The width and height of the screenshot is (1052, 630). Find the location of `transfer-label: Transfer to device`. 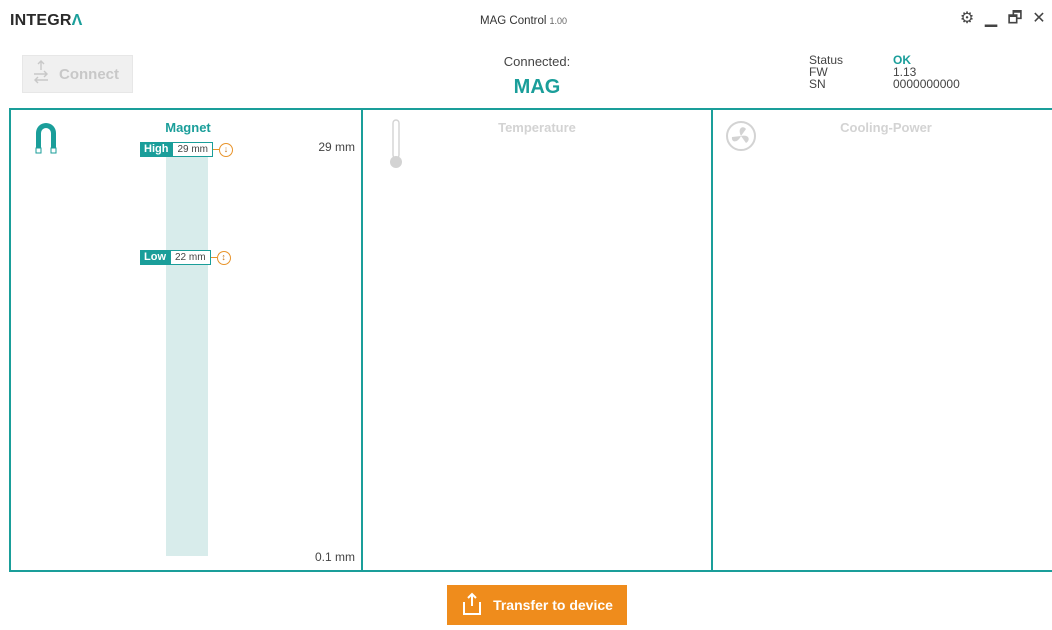

transfer-label: Transfer to device is located at coordinates (553, 605).